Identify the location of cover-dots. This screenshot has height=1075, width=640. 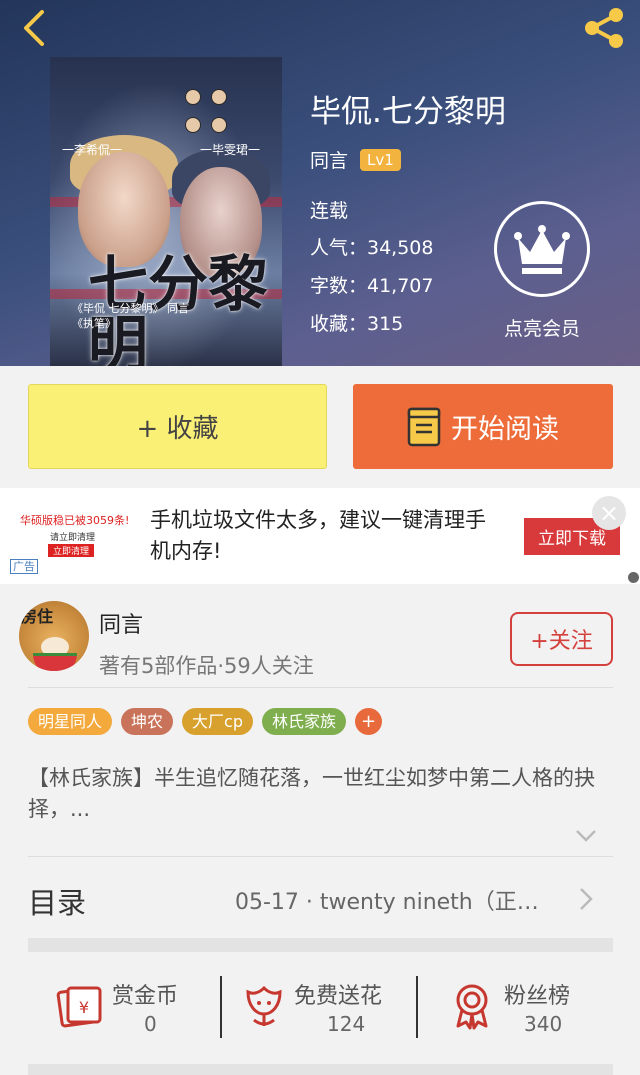
(206, 113).